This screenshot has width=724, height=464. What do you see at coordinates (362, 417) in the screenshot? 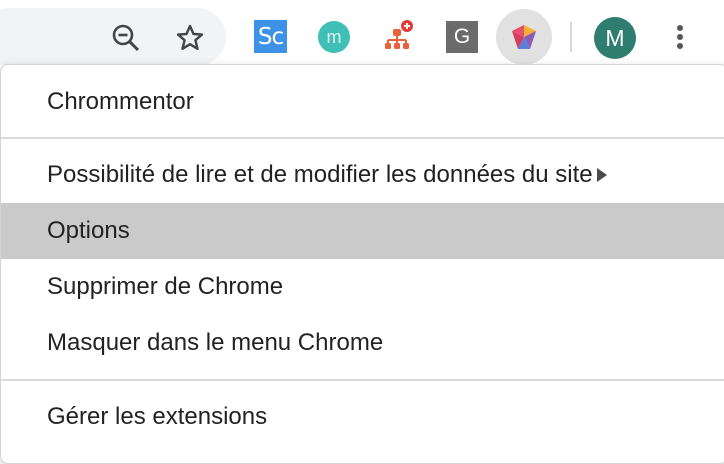
I see `menu-item-manage-extensions: Gérer les extensions` at bounding box center [362, 417].